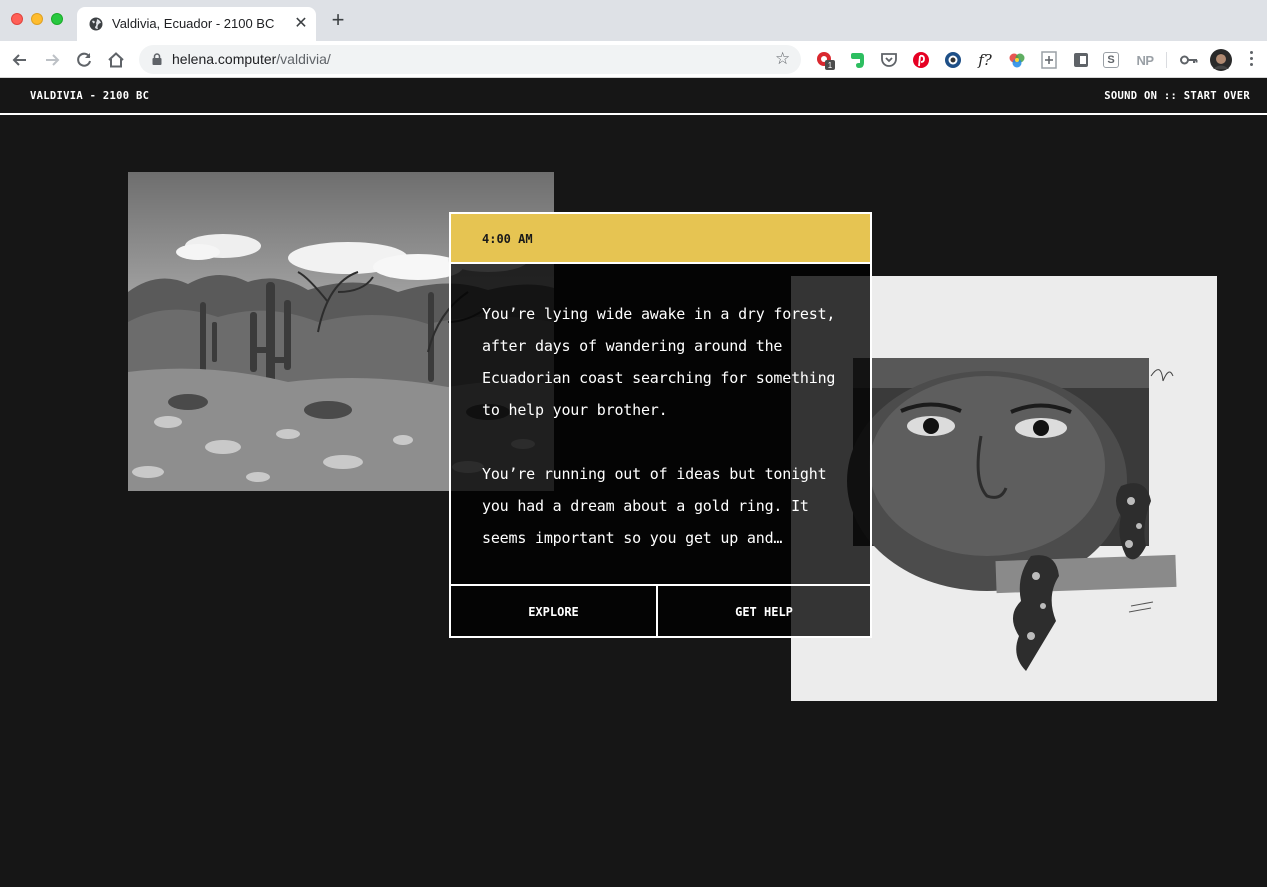 The image size is (1267, 887). Describe the element at coordinates (470, 59) in the screenshot. I see `address-bar: helena.computer/valdivia/ ☆` at that location.